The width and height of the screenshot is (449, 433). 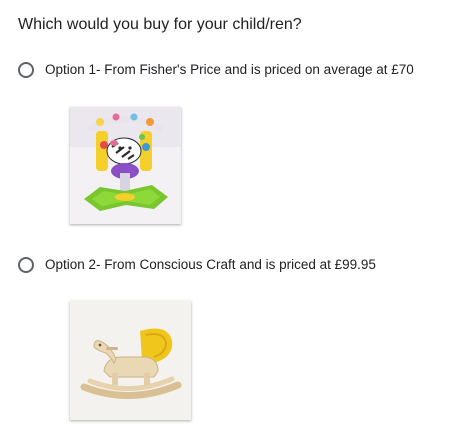 I want to click on option-2-image, so click(x=130, y=360).